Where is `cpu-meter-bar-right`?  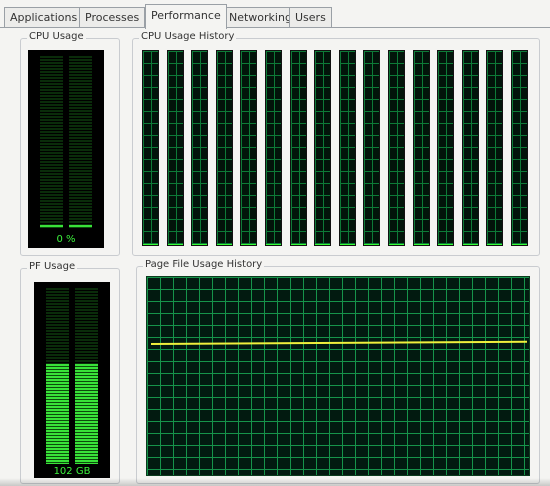
cpu-meter-bar-right is located at coordinates (80, 142).